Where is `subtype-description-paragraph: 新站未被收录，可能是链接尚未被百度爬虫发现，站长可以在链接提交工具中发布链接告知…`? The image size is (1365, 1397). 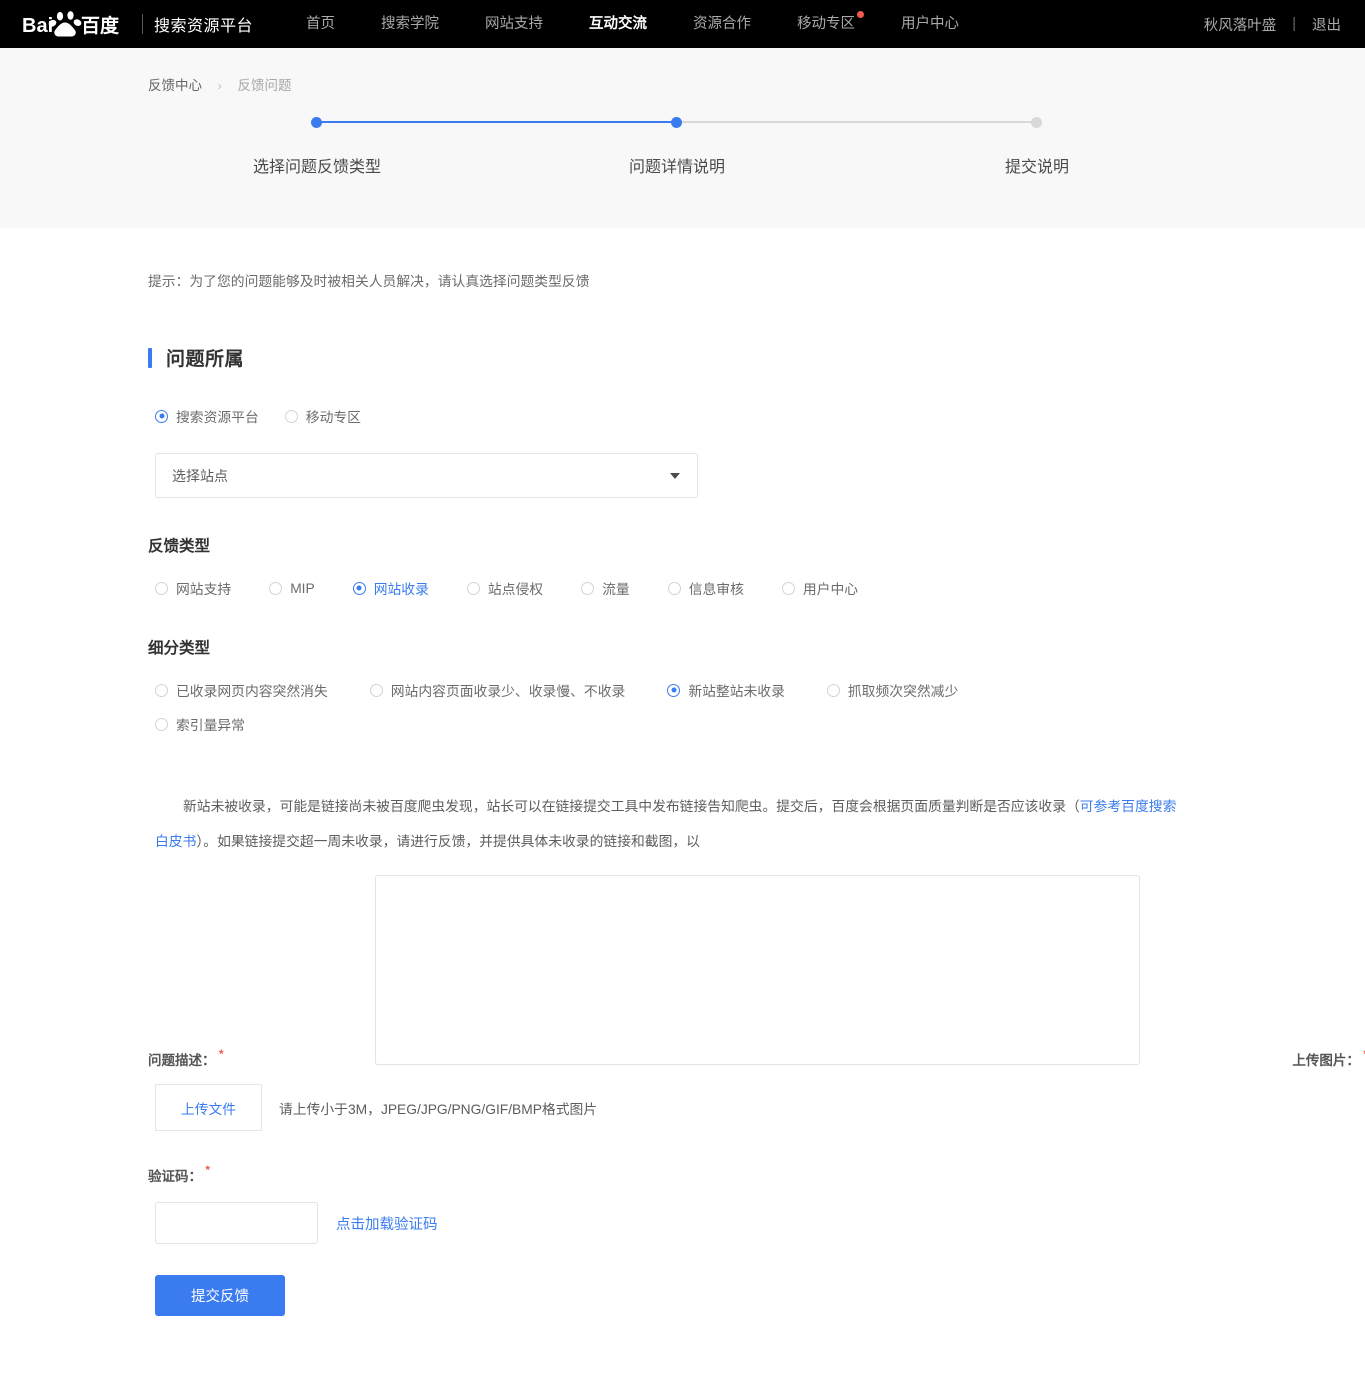
subtype-description-paragraph: 新站未被收录，可能是链接尚未被百度爬虫发现，站长可以在链接提交工具中发布链接告知… is located at coordinates (672, 824).